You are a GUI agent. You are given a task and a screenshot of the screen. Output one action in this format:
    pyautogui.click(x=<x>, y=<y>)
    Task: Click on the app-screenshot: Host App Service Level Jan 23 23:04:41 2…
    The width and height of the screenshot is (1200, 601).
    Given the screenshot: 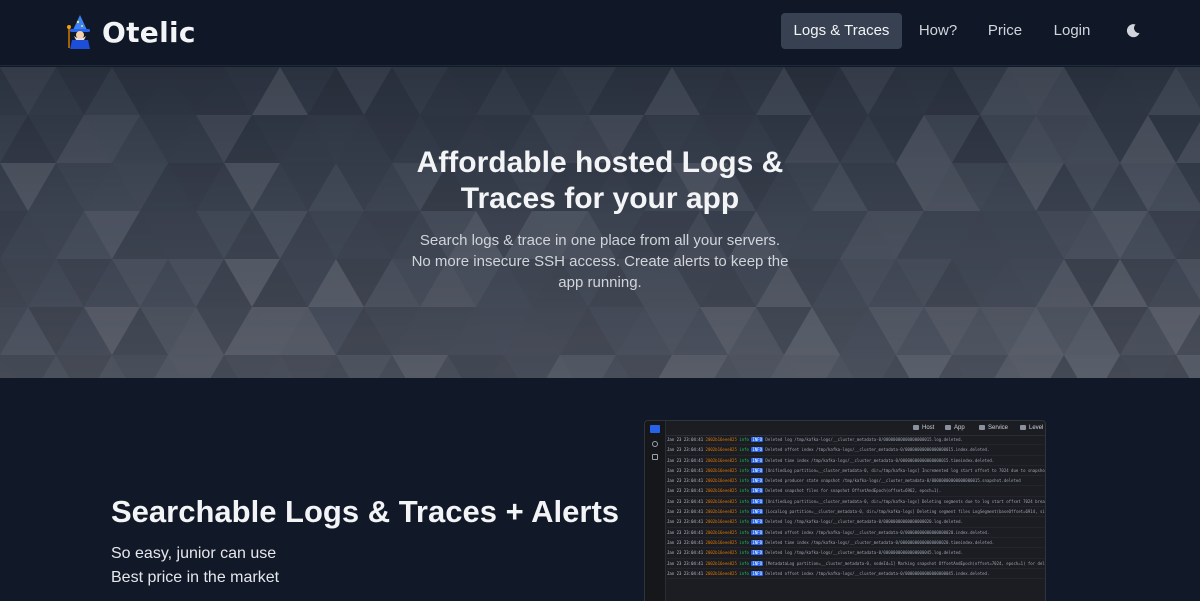 What is the action you would take?
    pyautogui.click(x=845, y=510)
    